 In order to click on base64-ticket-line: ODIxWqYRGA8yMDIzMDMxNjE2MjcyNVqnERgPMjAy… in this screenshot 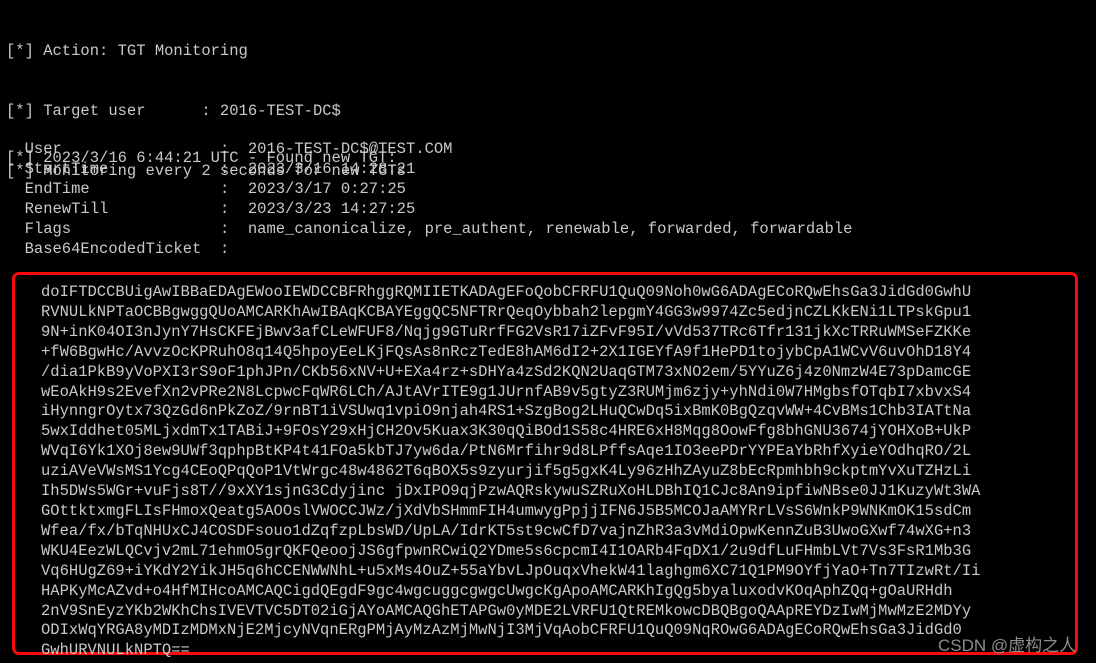, I will do `click(501, 630)`.